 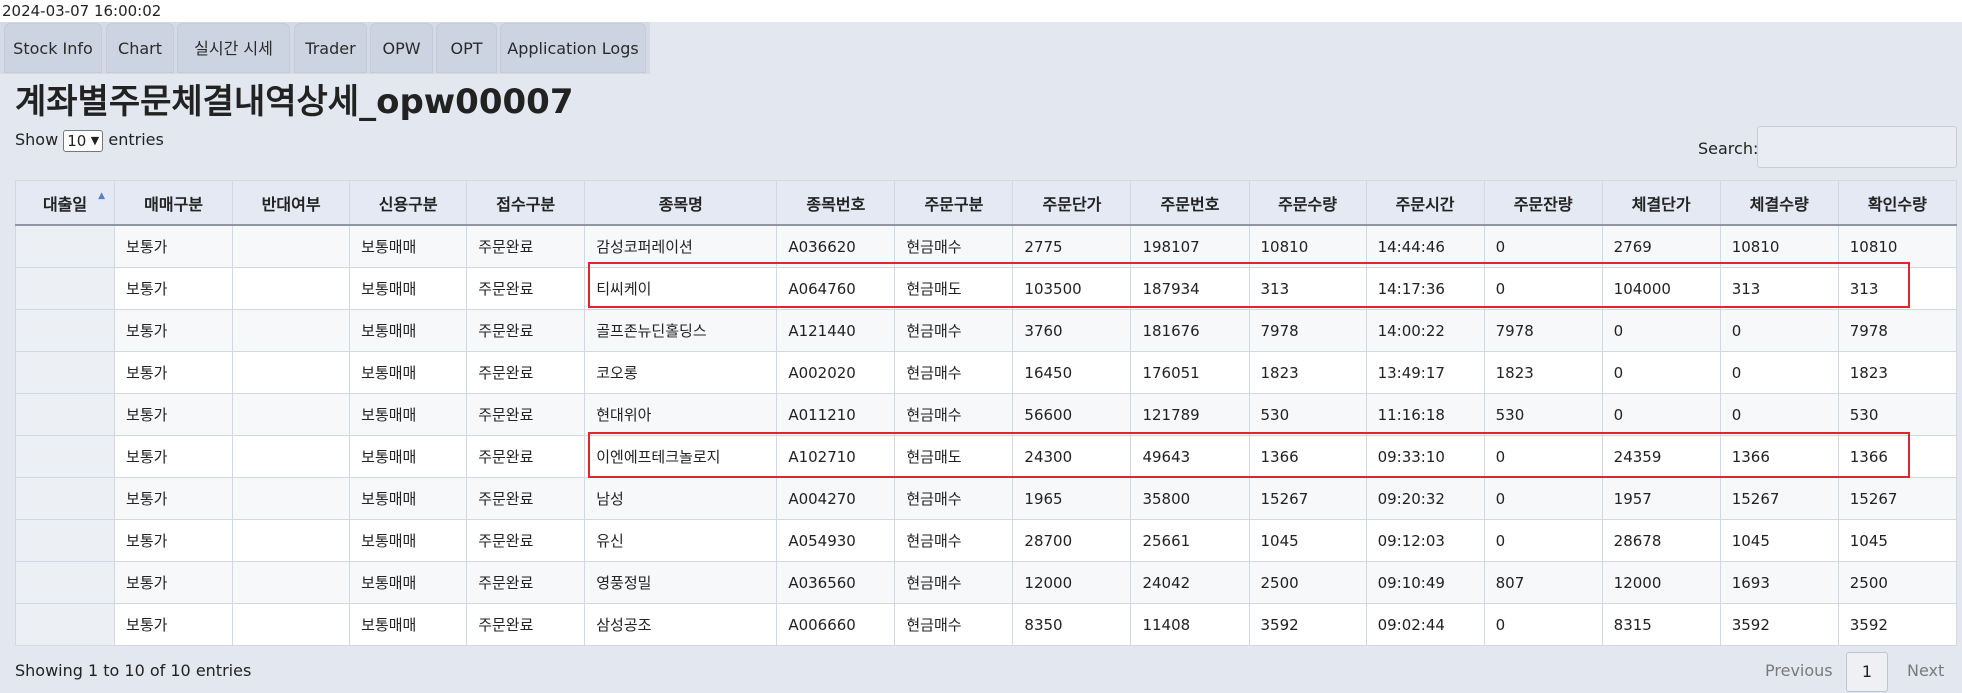 I want to click on column-header: 주문번호, so click(x=1190, y=203).